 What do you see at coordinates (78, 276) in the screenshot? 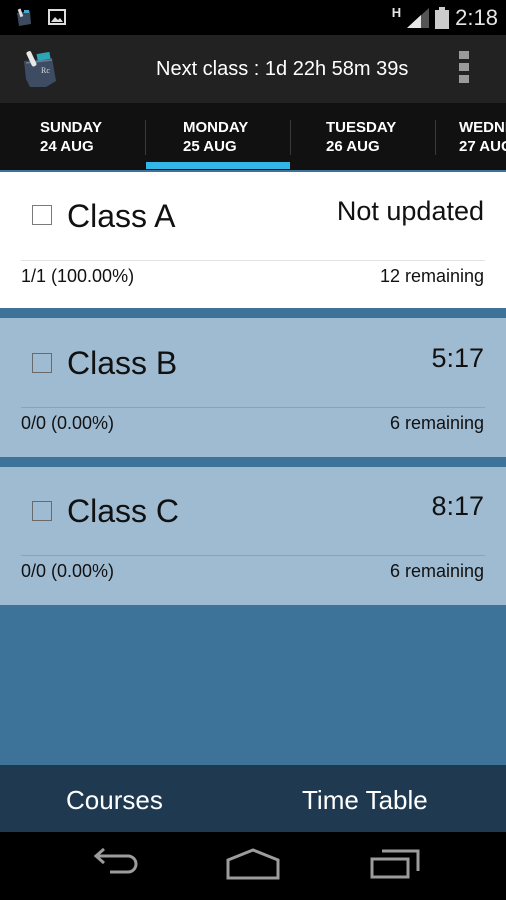
I see `class-progress: 1/1 (100.00%)` at bounding box center [78, 276].